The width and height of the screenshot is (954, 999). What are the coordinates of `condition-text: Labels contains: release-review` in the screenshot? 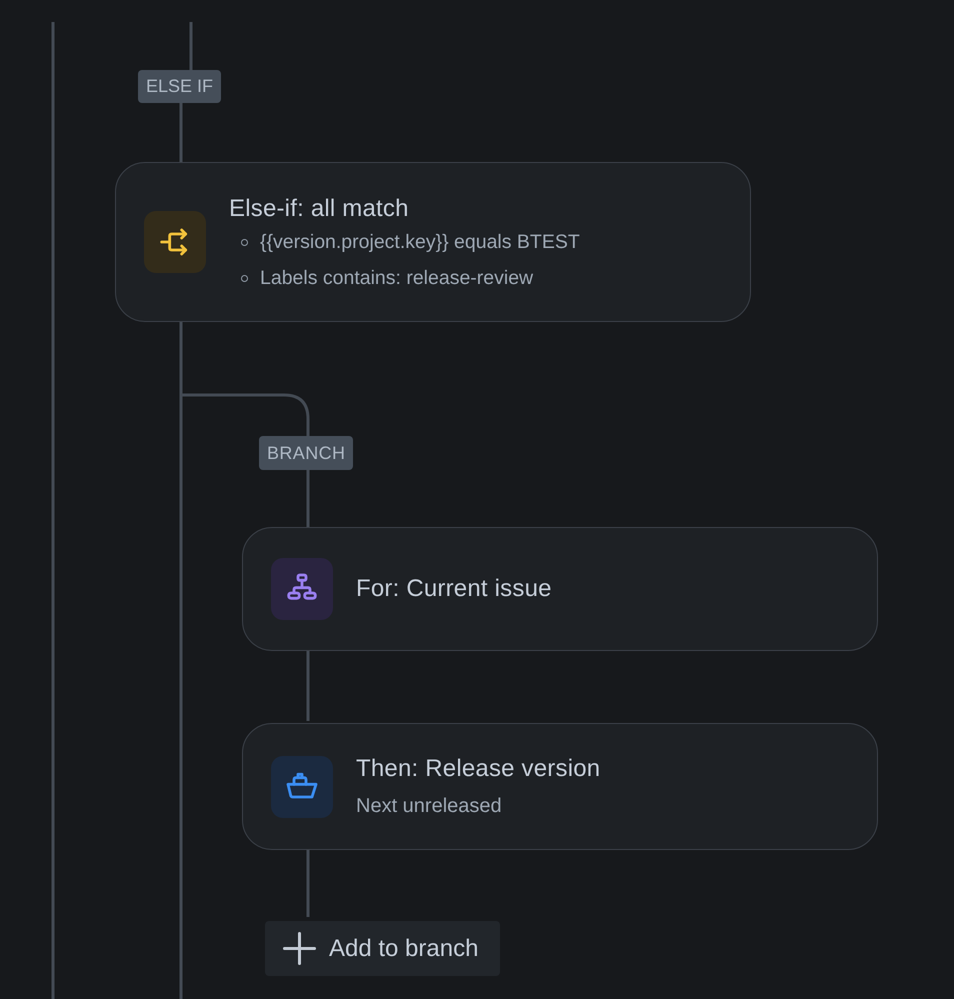 It's located at (397, 278).